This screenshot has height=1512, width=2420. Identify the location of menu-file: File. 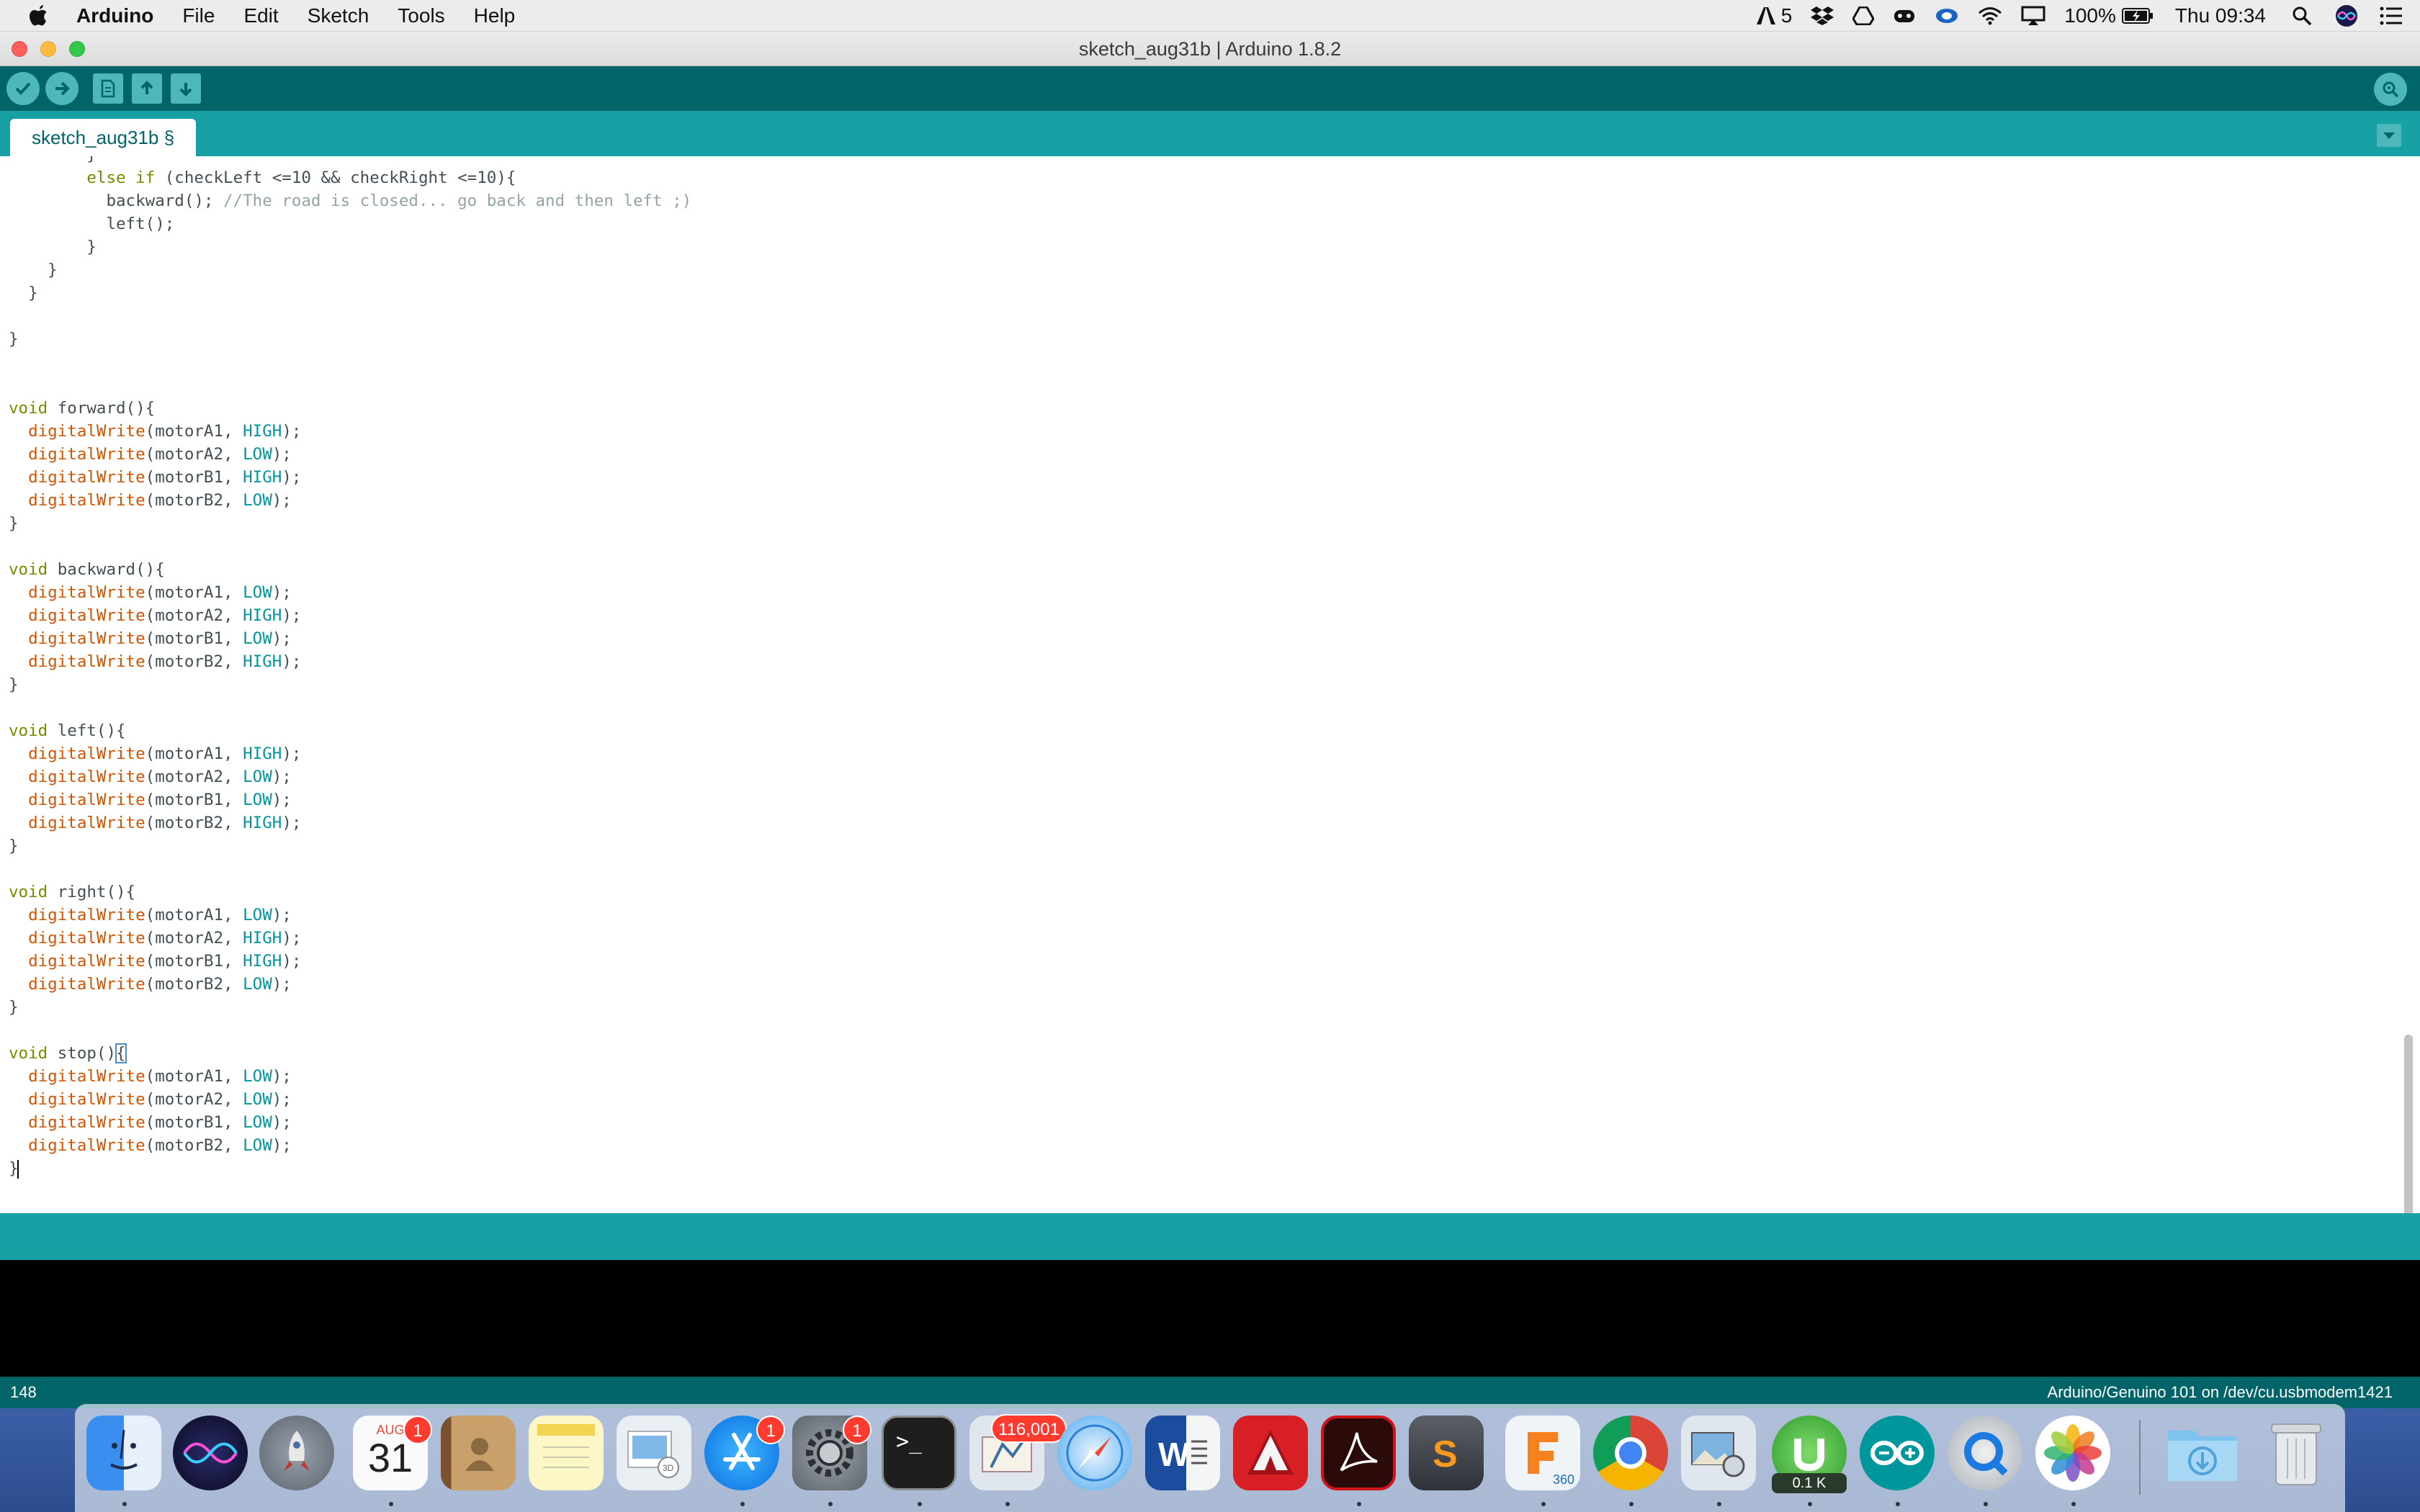
(198, 15).